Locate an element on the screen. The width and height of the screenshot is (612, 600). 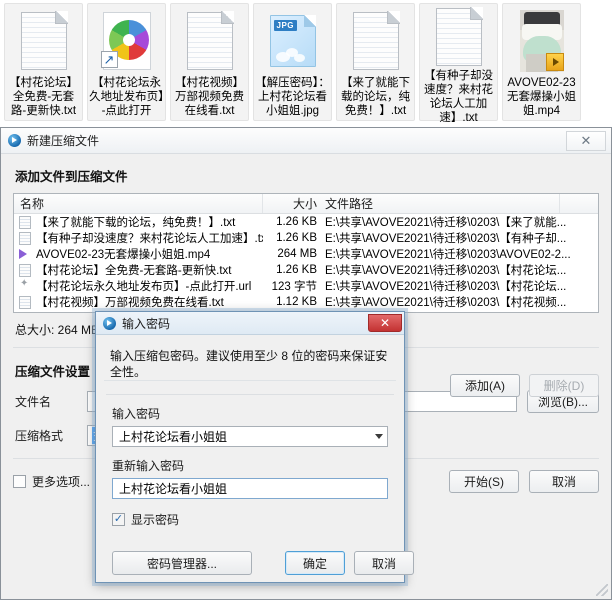
password-note-panel: 输入压缩包密码。建议使用至少 8 位的密码来保证安全性。 is located at coordinates (250, 360).